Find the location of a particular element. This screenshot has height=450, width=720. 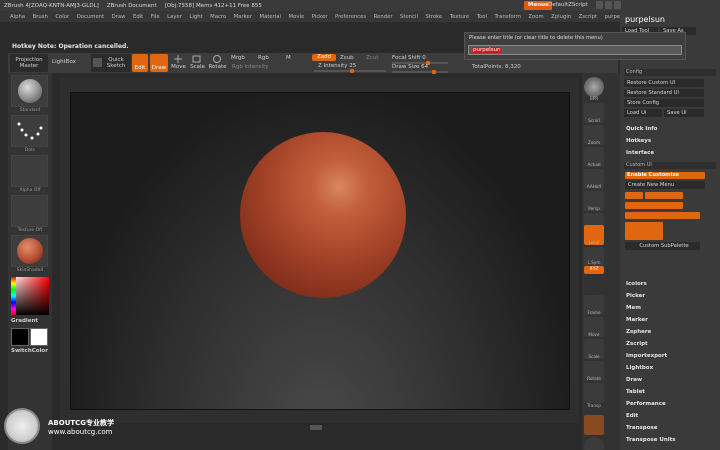

title-input: purpelsun is located at coordinates (575, 50).